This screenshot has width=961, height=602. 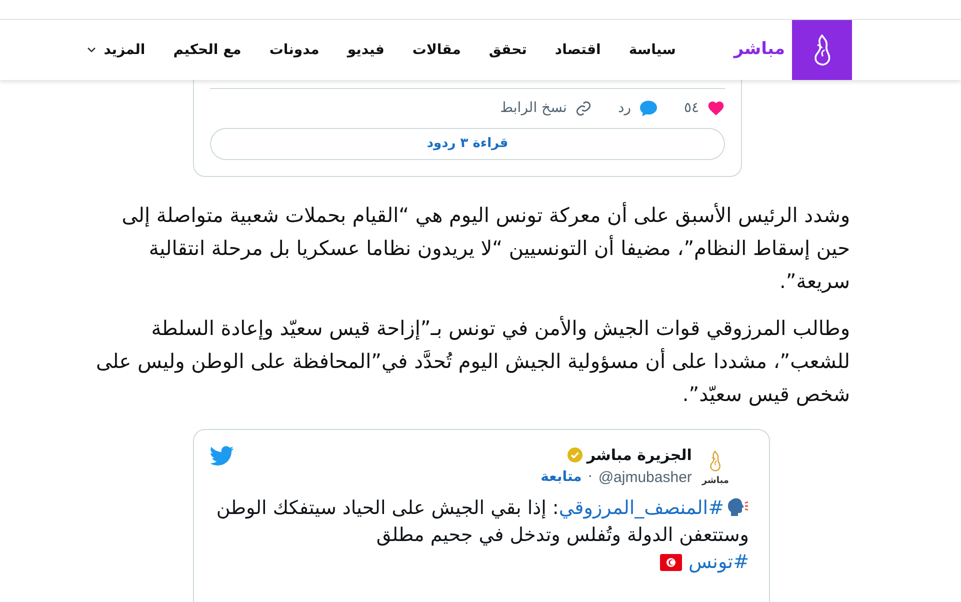 What do you see at coordinates (91, 50) in the screenshot?
I see `chevron-icon` at bounding box center [91, 50].